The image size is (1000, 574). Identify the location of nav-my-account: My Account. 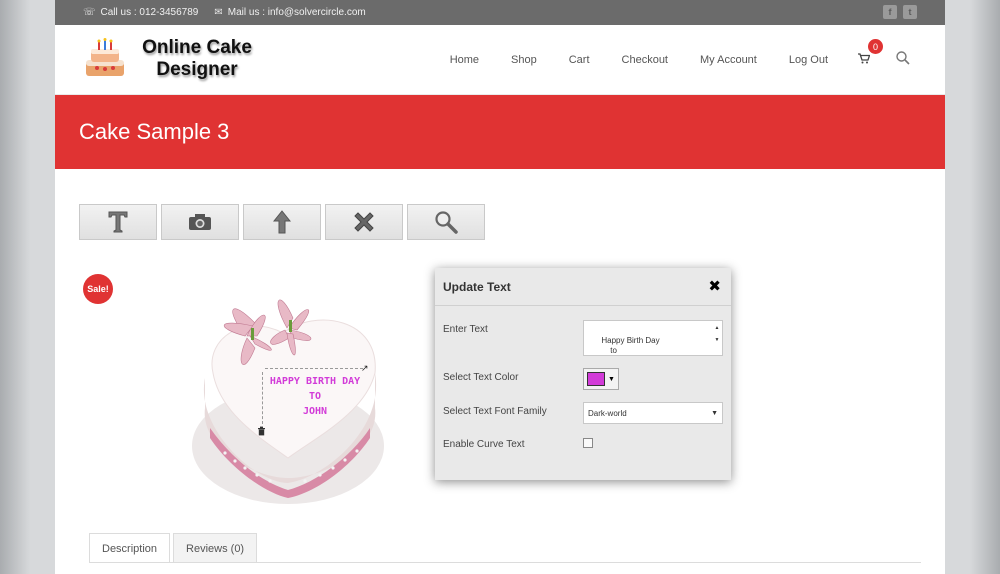
(728, 60).